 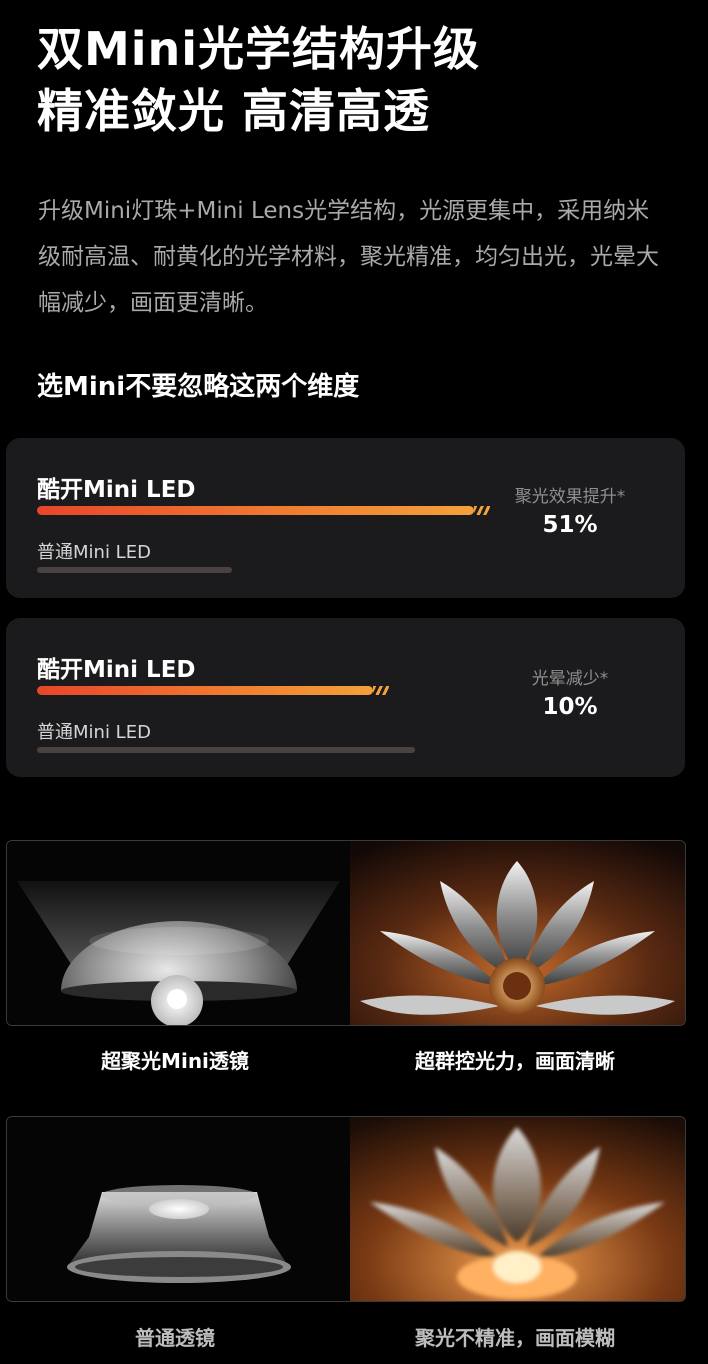 What do you see at coordinates (517, 933) in the screenshot?
I see `sharp-flower-image` at bounding box center [517, 933].